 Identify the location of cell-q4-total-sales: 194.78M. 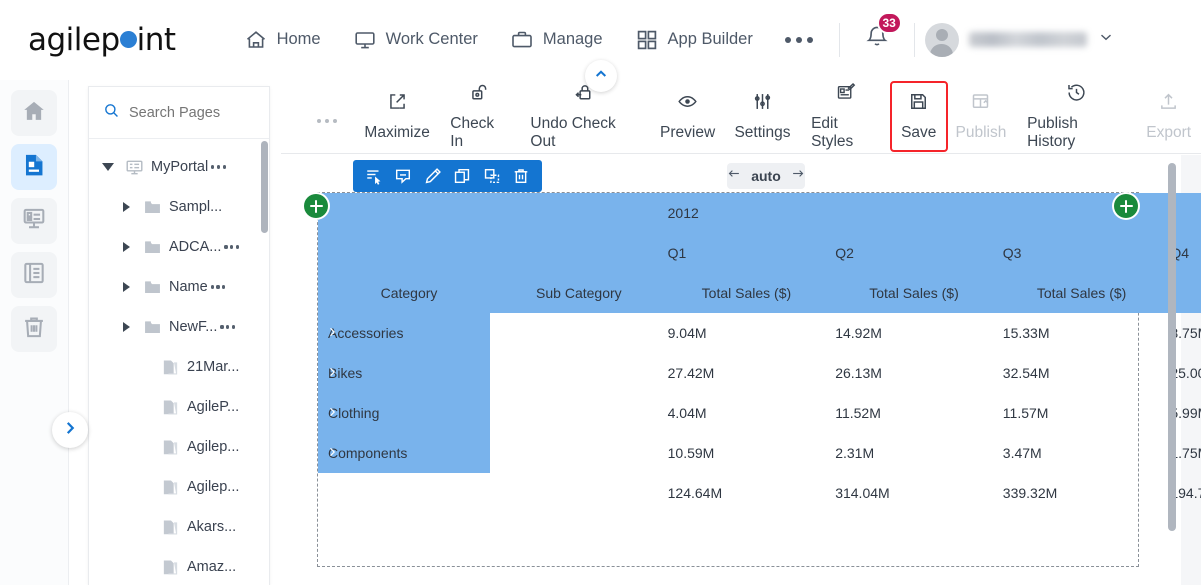
(1185, 493).